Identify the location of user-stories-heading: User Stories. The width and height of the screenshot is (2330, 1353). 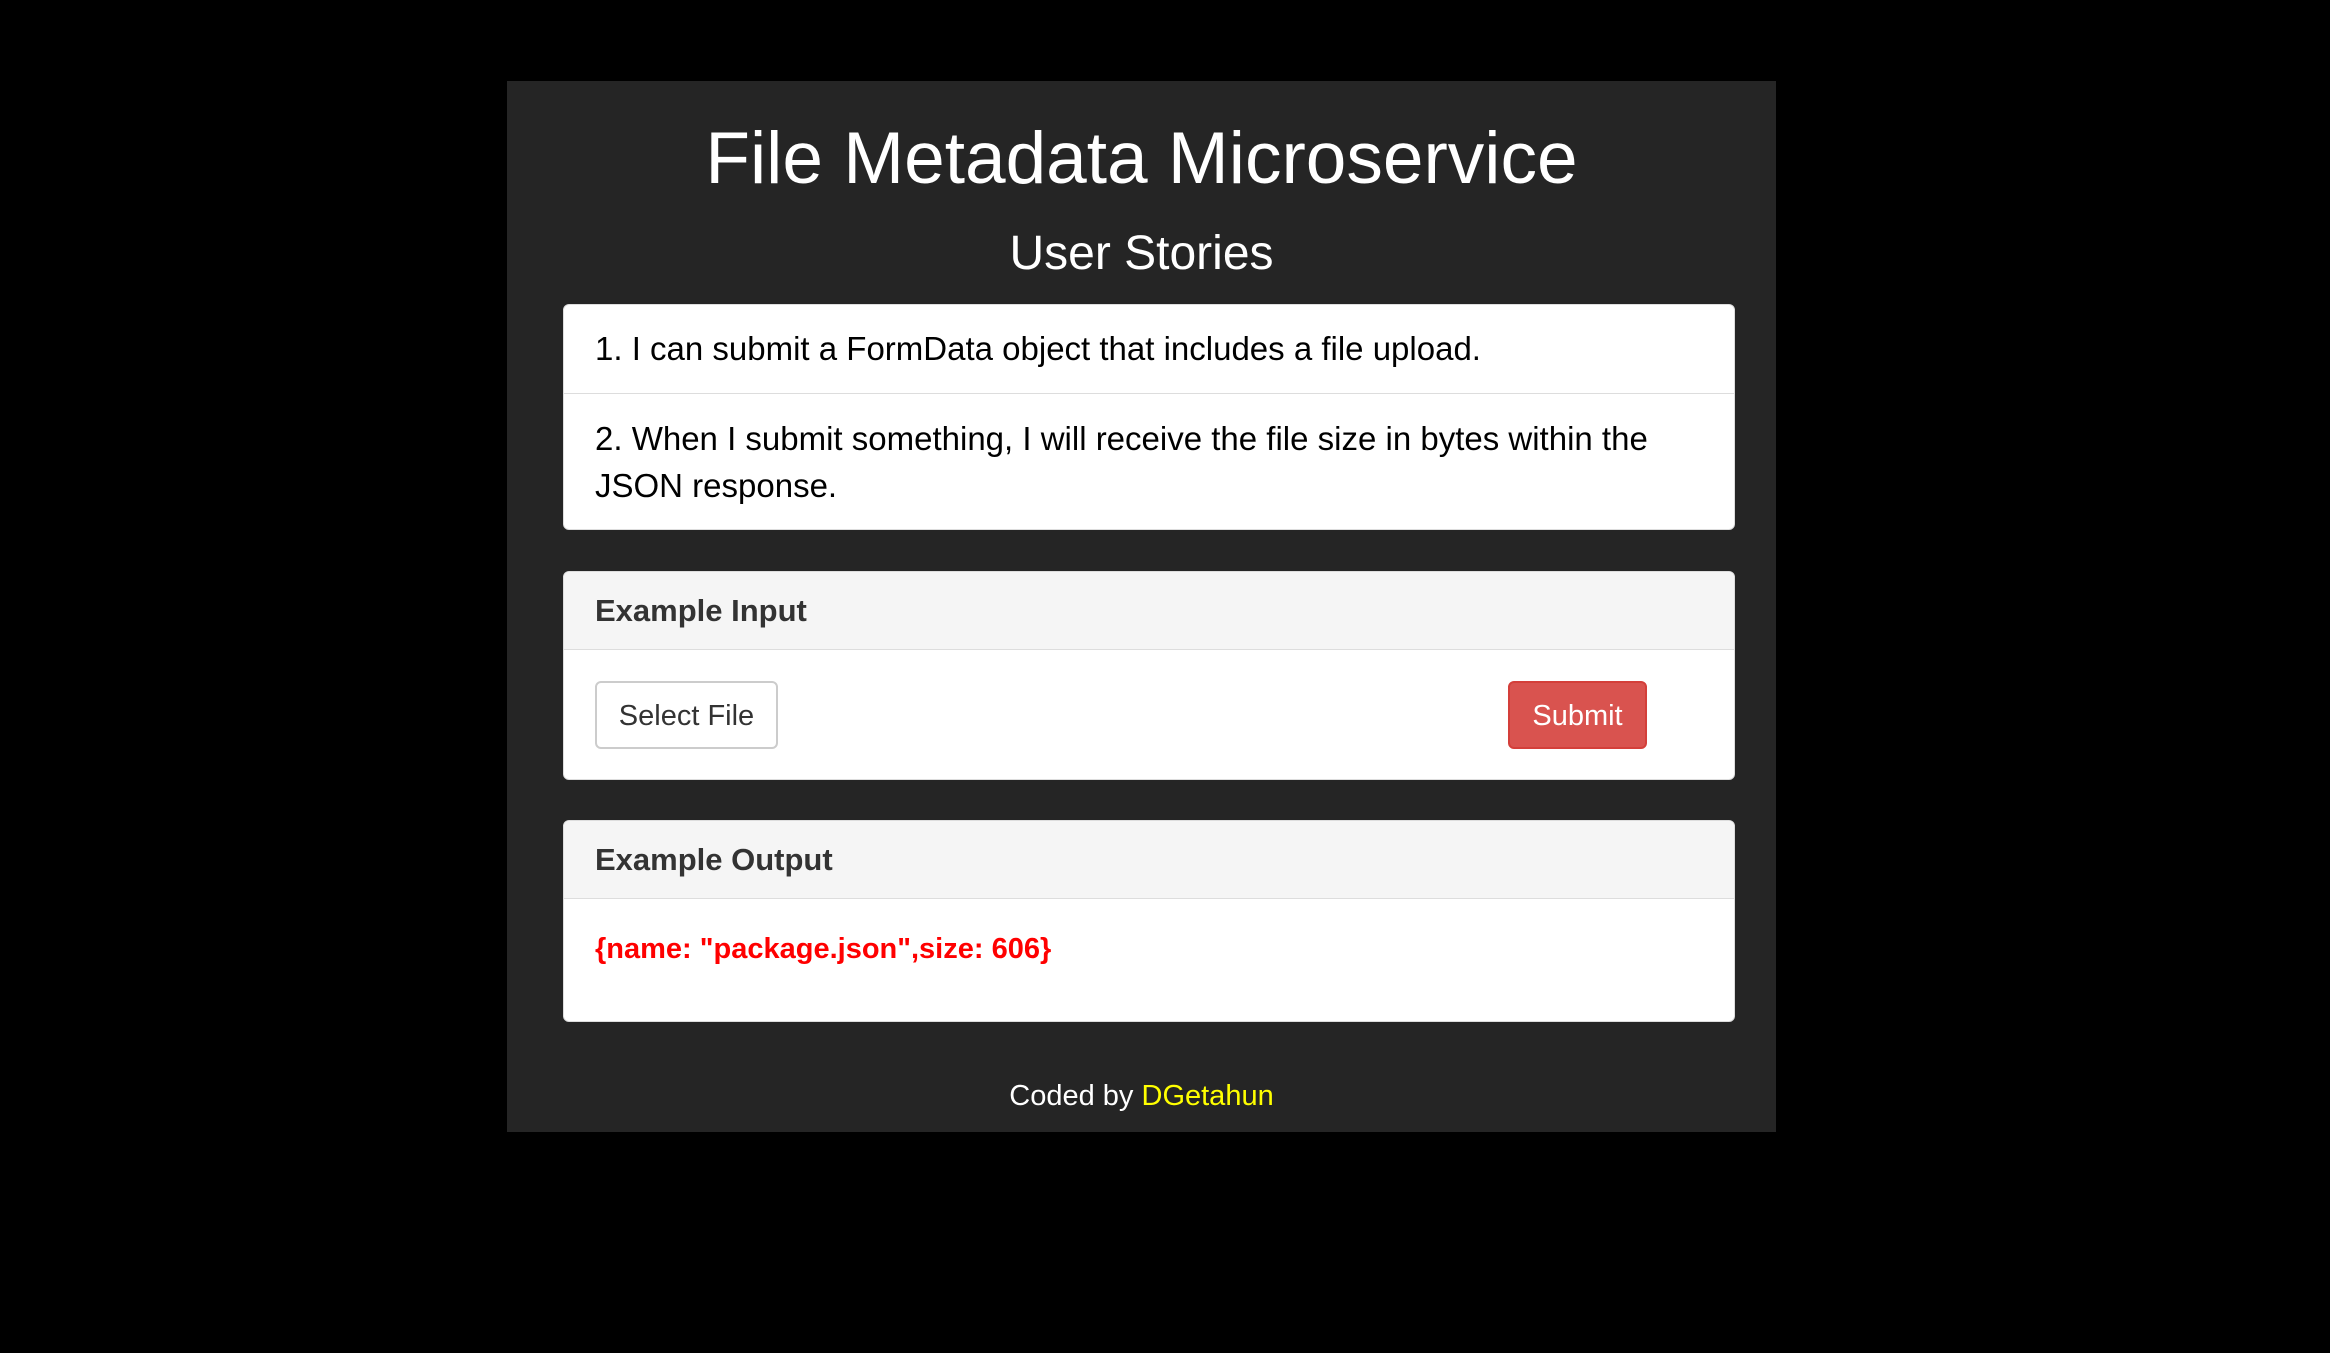
(1141, 253).